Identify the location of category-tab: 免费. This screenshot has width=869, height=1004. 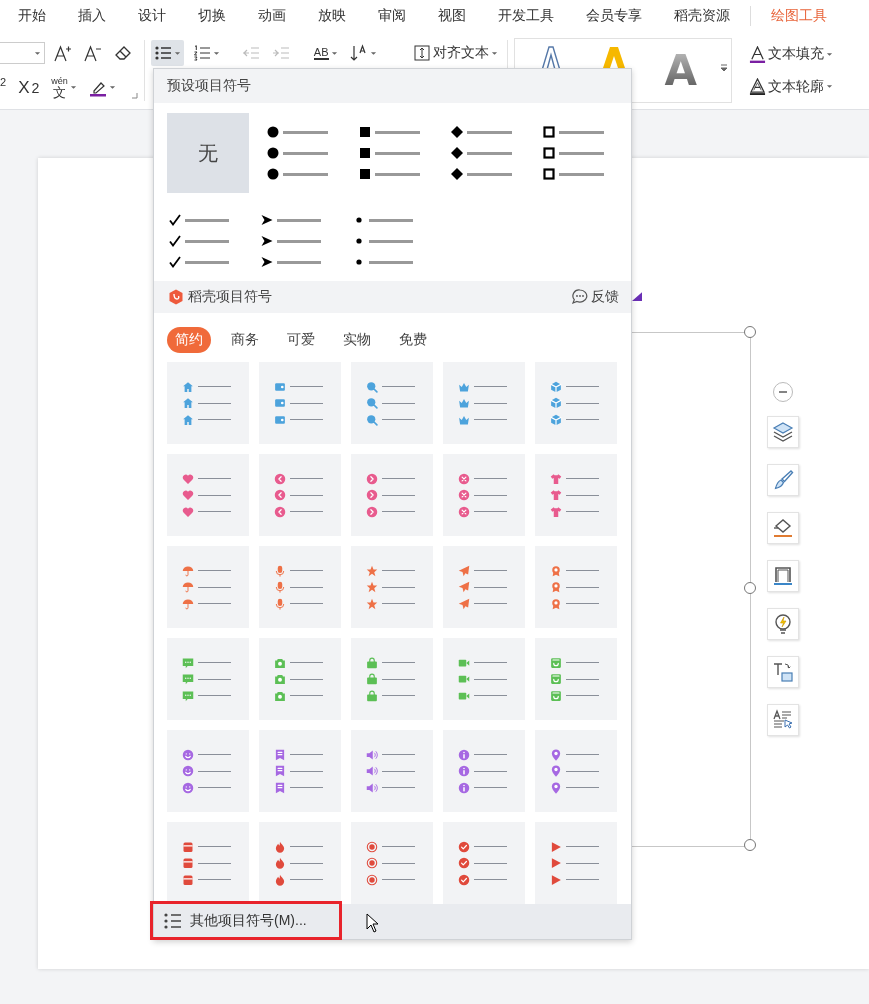
(413, 340).